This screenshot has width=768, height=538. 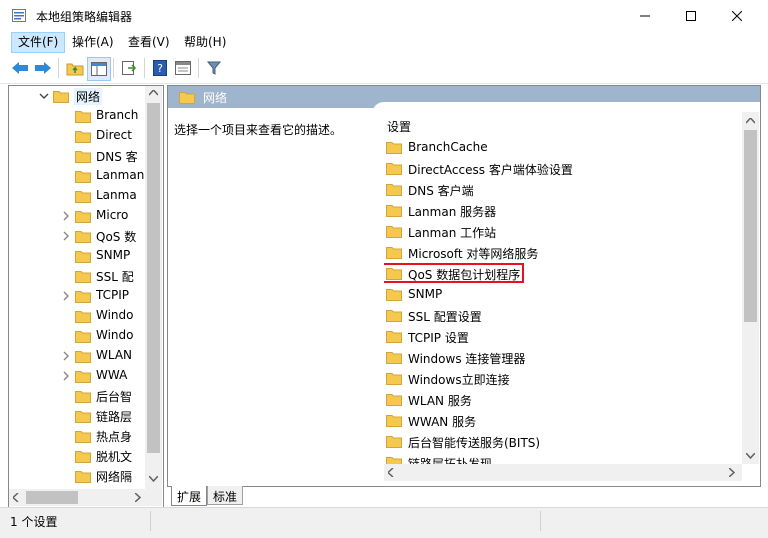 I want to click on expanded-chevron-icon, so click(x=44, y=96).